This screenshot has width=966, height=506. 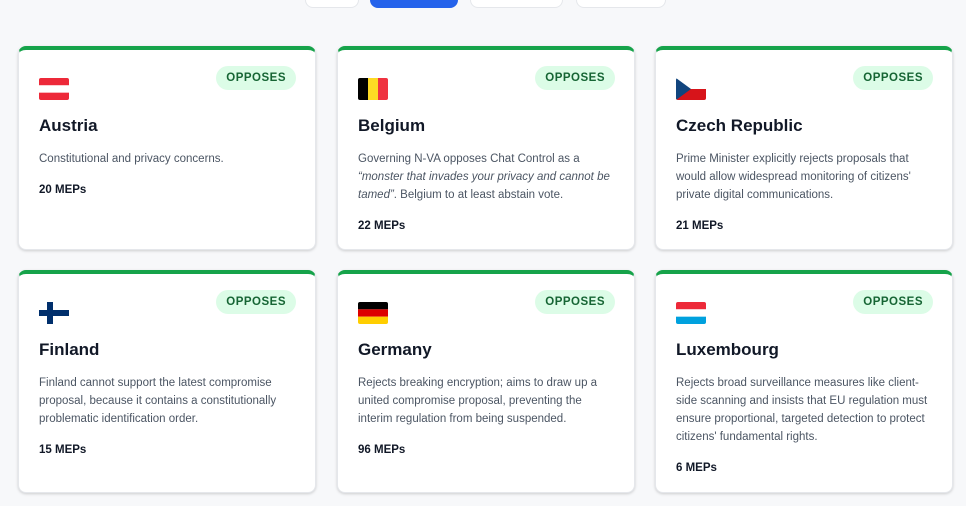 I want to click on country-description: Constitutional and privacy concerns., so click(x=131, y=159).